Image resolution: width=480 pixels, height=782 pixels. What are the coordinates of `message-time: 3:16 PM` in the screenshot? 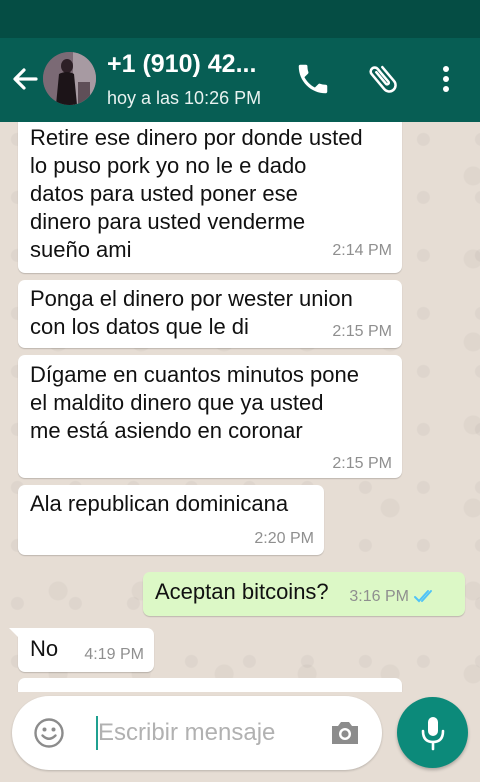 It's located at (379, 596).